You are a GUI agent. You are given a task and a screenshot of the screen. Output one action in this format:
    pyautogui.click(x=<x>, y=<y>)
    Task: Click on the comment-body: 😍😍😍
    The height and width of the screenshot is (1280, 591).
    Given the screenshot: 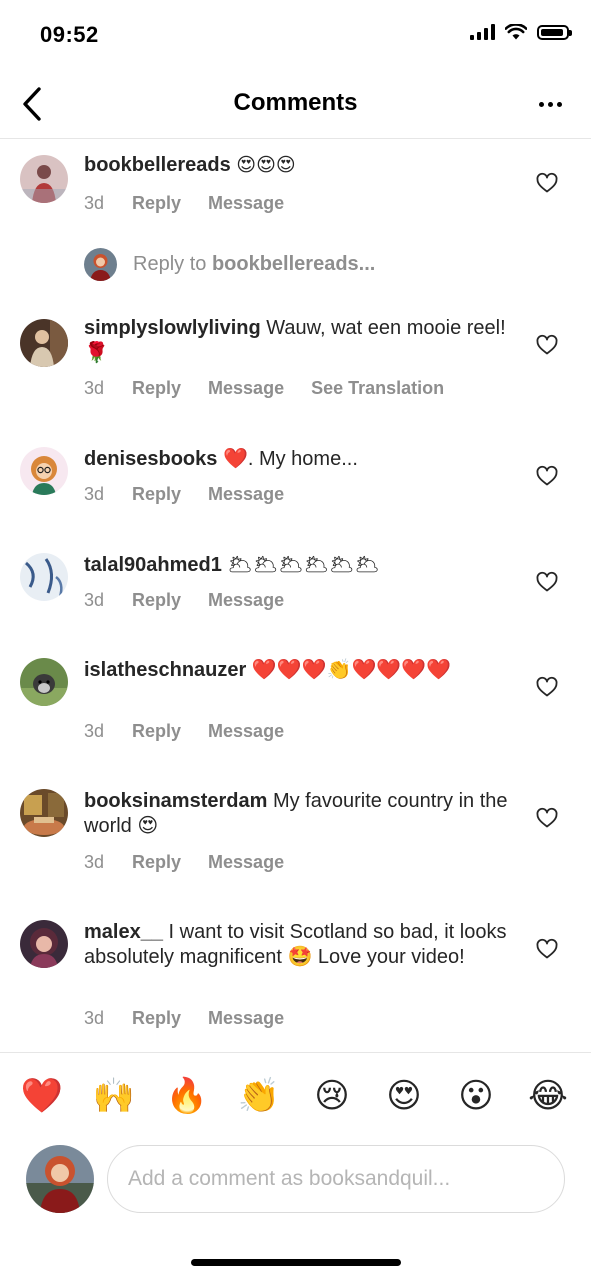 What is the action you would take?
    pyautogui.click(x=266, y=165)
    